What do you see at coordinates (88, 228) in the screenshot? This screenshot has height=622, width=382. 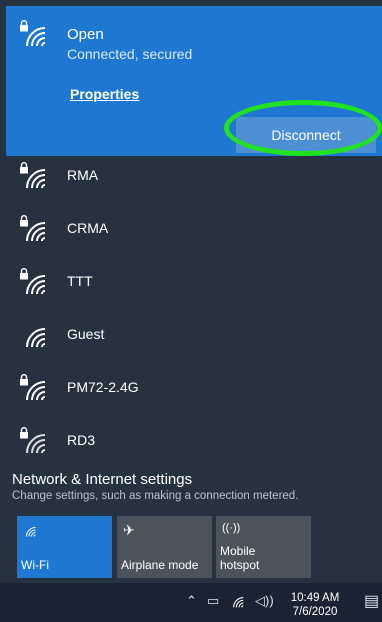 I see `network-name: CRMA` at bounding box center [88, 228].